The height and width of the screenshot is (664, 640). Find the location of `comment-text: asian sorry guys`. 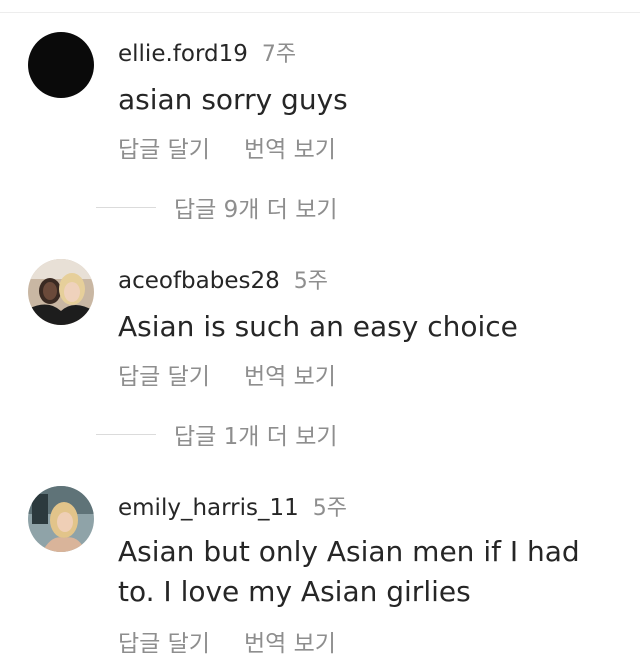

comment-text: asian sorry guys is located at coordinates (233, 99).